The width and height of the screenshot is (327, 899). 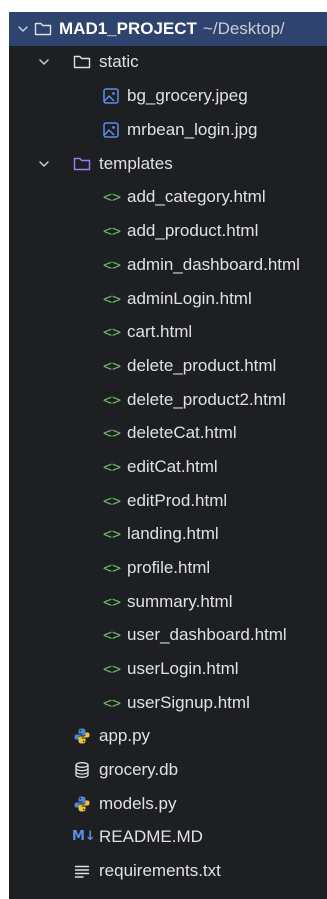 What do you see at coordinates (193, 230) in the screenshot?
I see `file-label: add_product.html` at bounding box center [193, 230].